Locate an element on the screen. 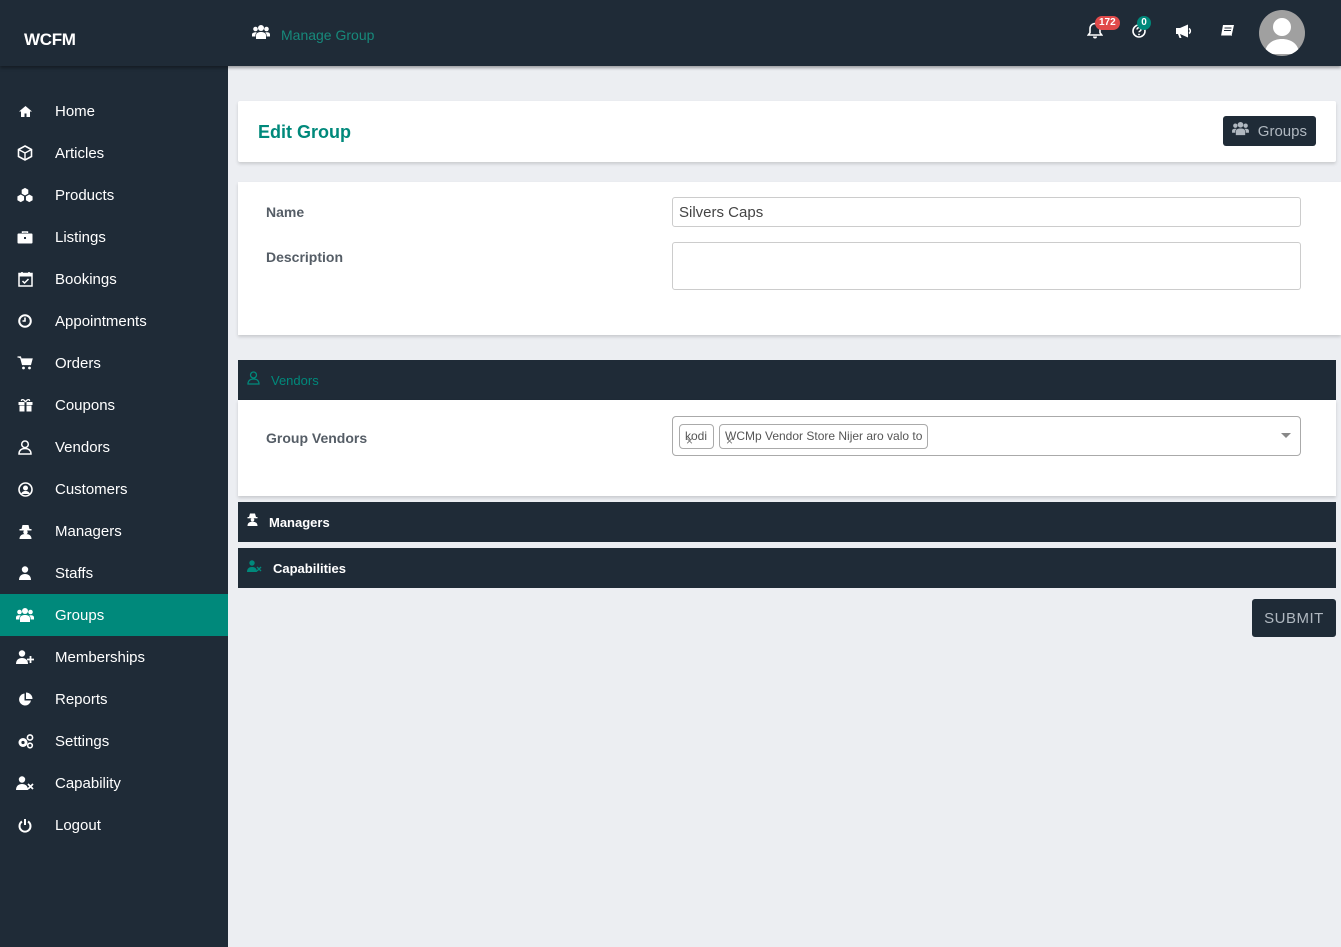 The width and height of the screenshot is (1341, 947). sidebar-item-vendors: Vendors is located at coordinates (114, 447).